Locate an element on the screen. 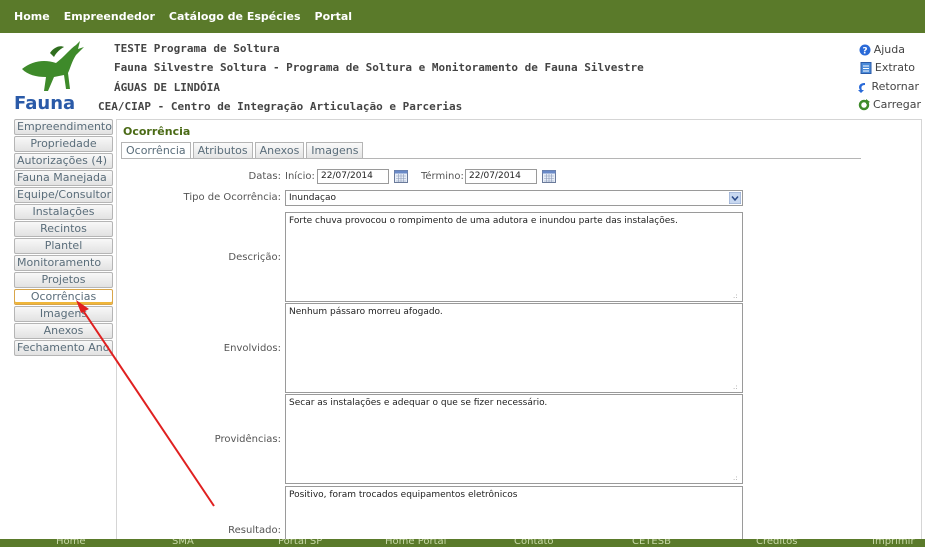  carregar-label: Carregar is located at coordinates (896, 104).